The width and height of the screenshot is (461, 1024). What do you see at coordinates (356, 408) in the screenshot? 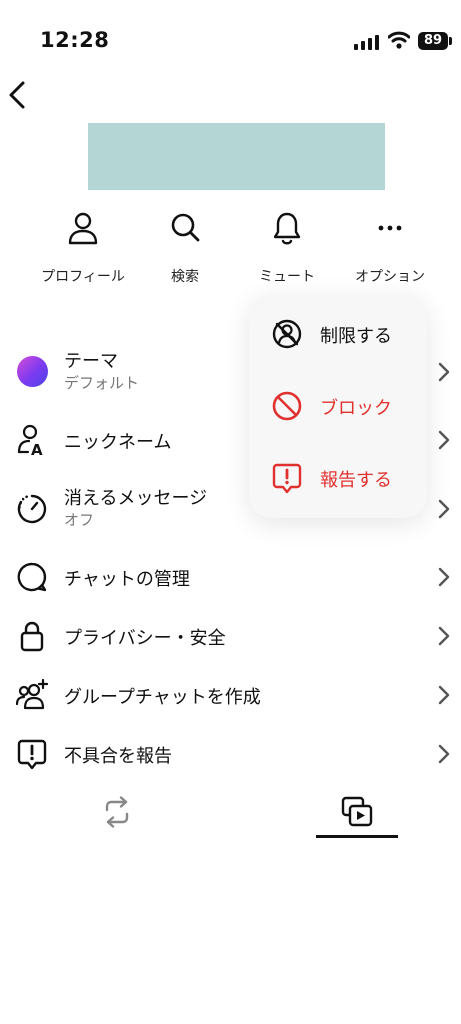
I see `block-label: ブロック` at bounding box center [356, 408].